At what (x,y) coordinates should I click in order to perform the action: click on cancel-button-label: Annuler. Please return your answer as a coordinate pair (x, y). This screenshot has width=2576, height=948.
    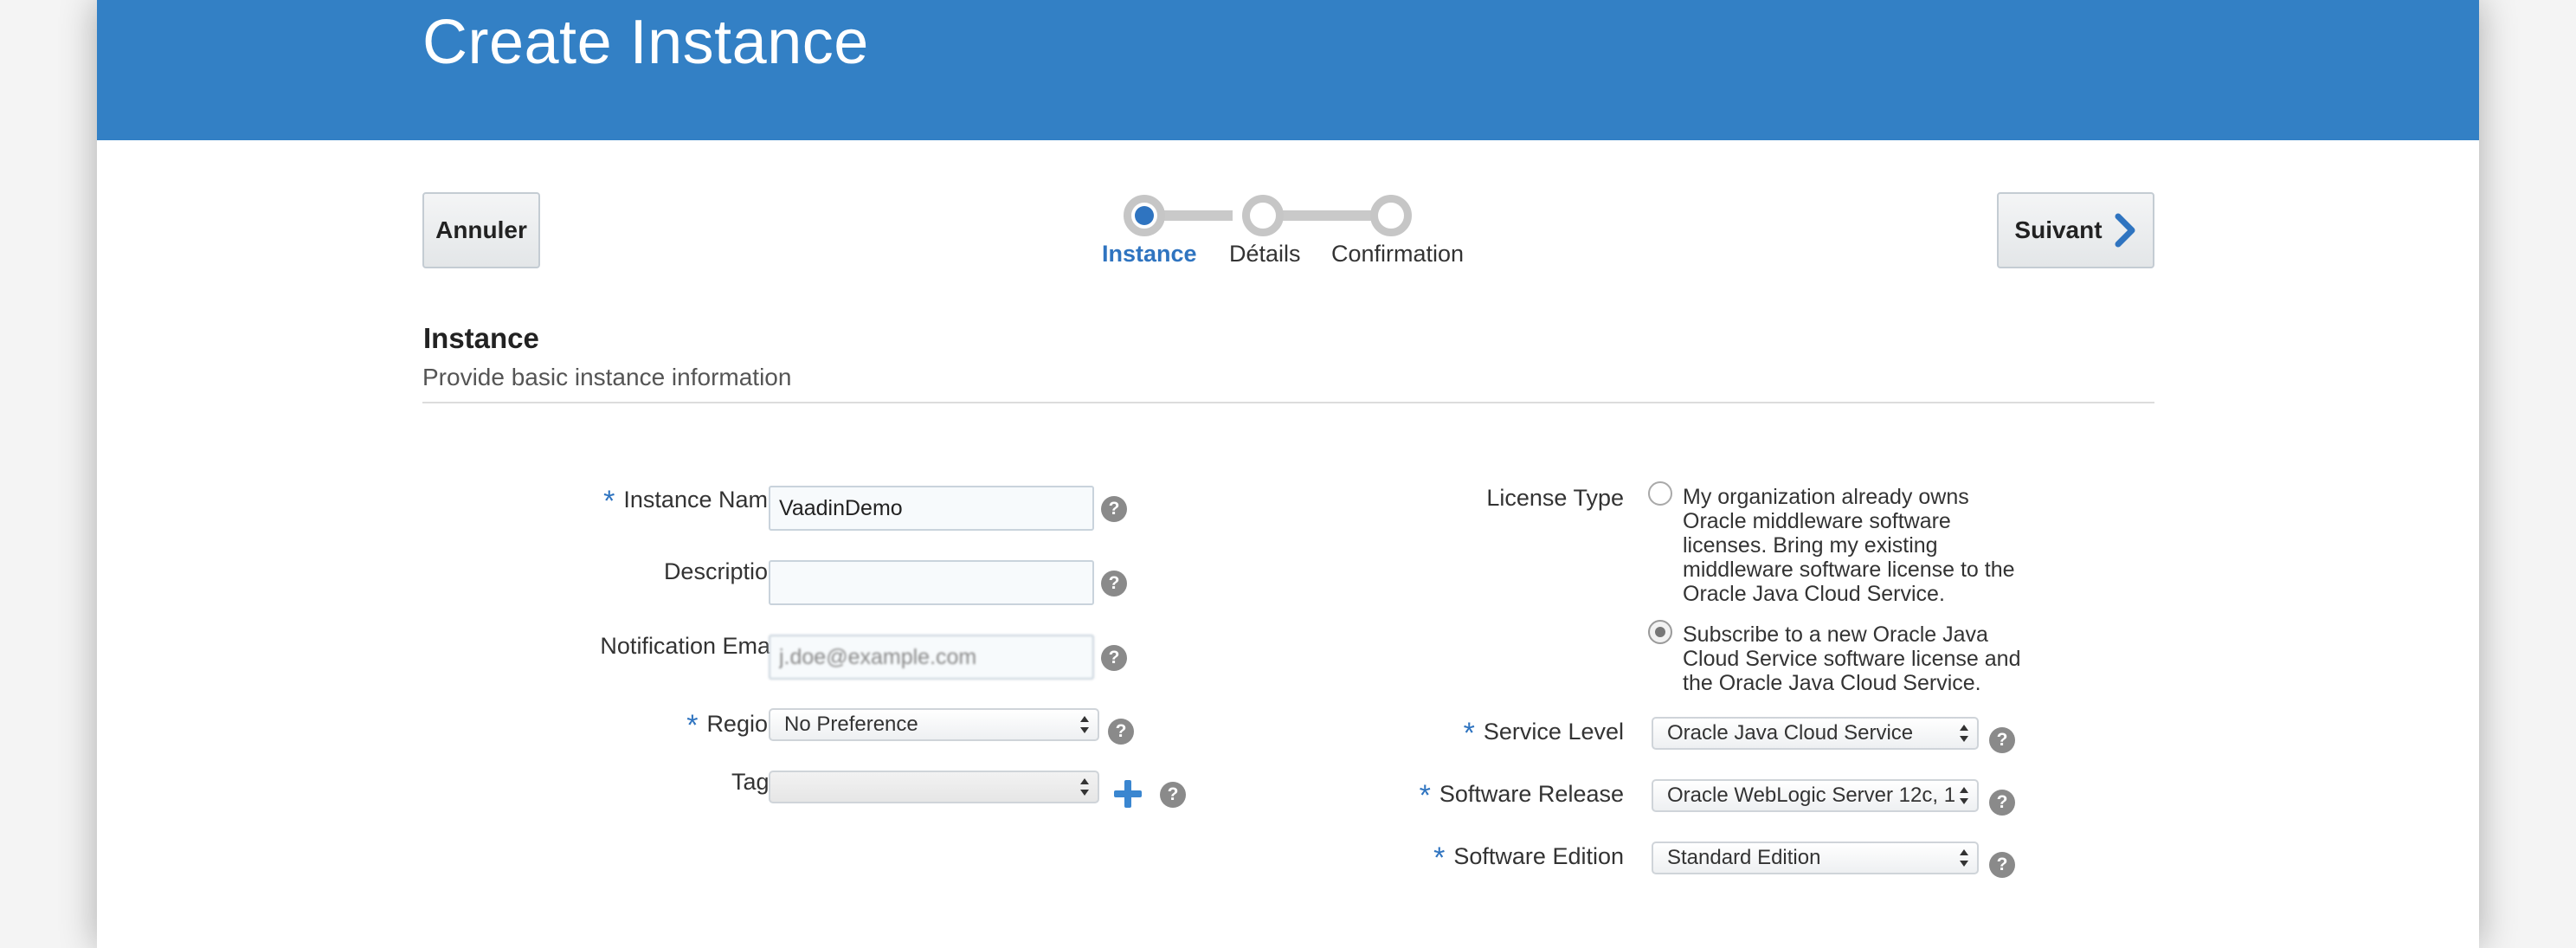
    Looking at the image, I should click on (481, 229).